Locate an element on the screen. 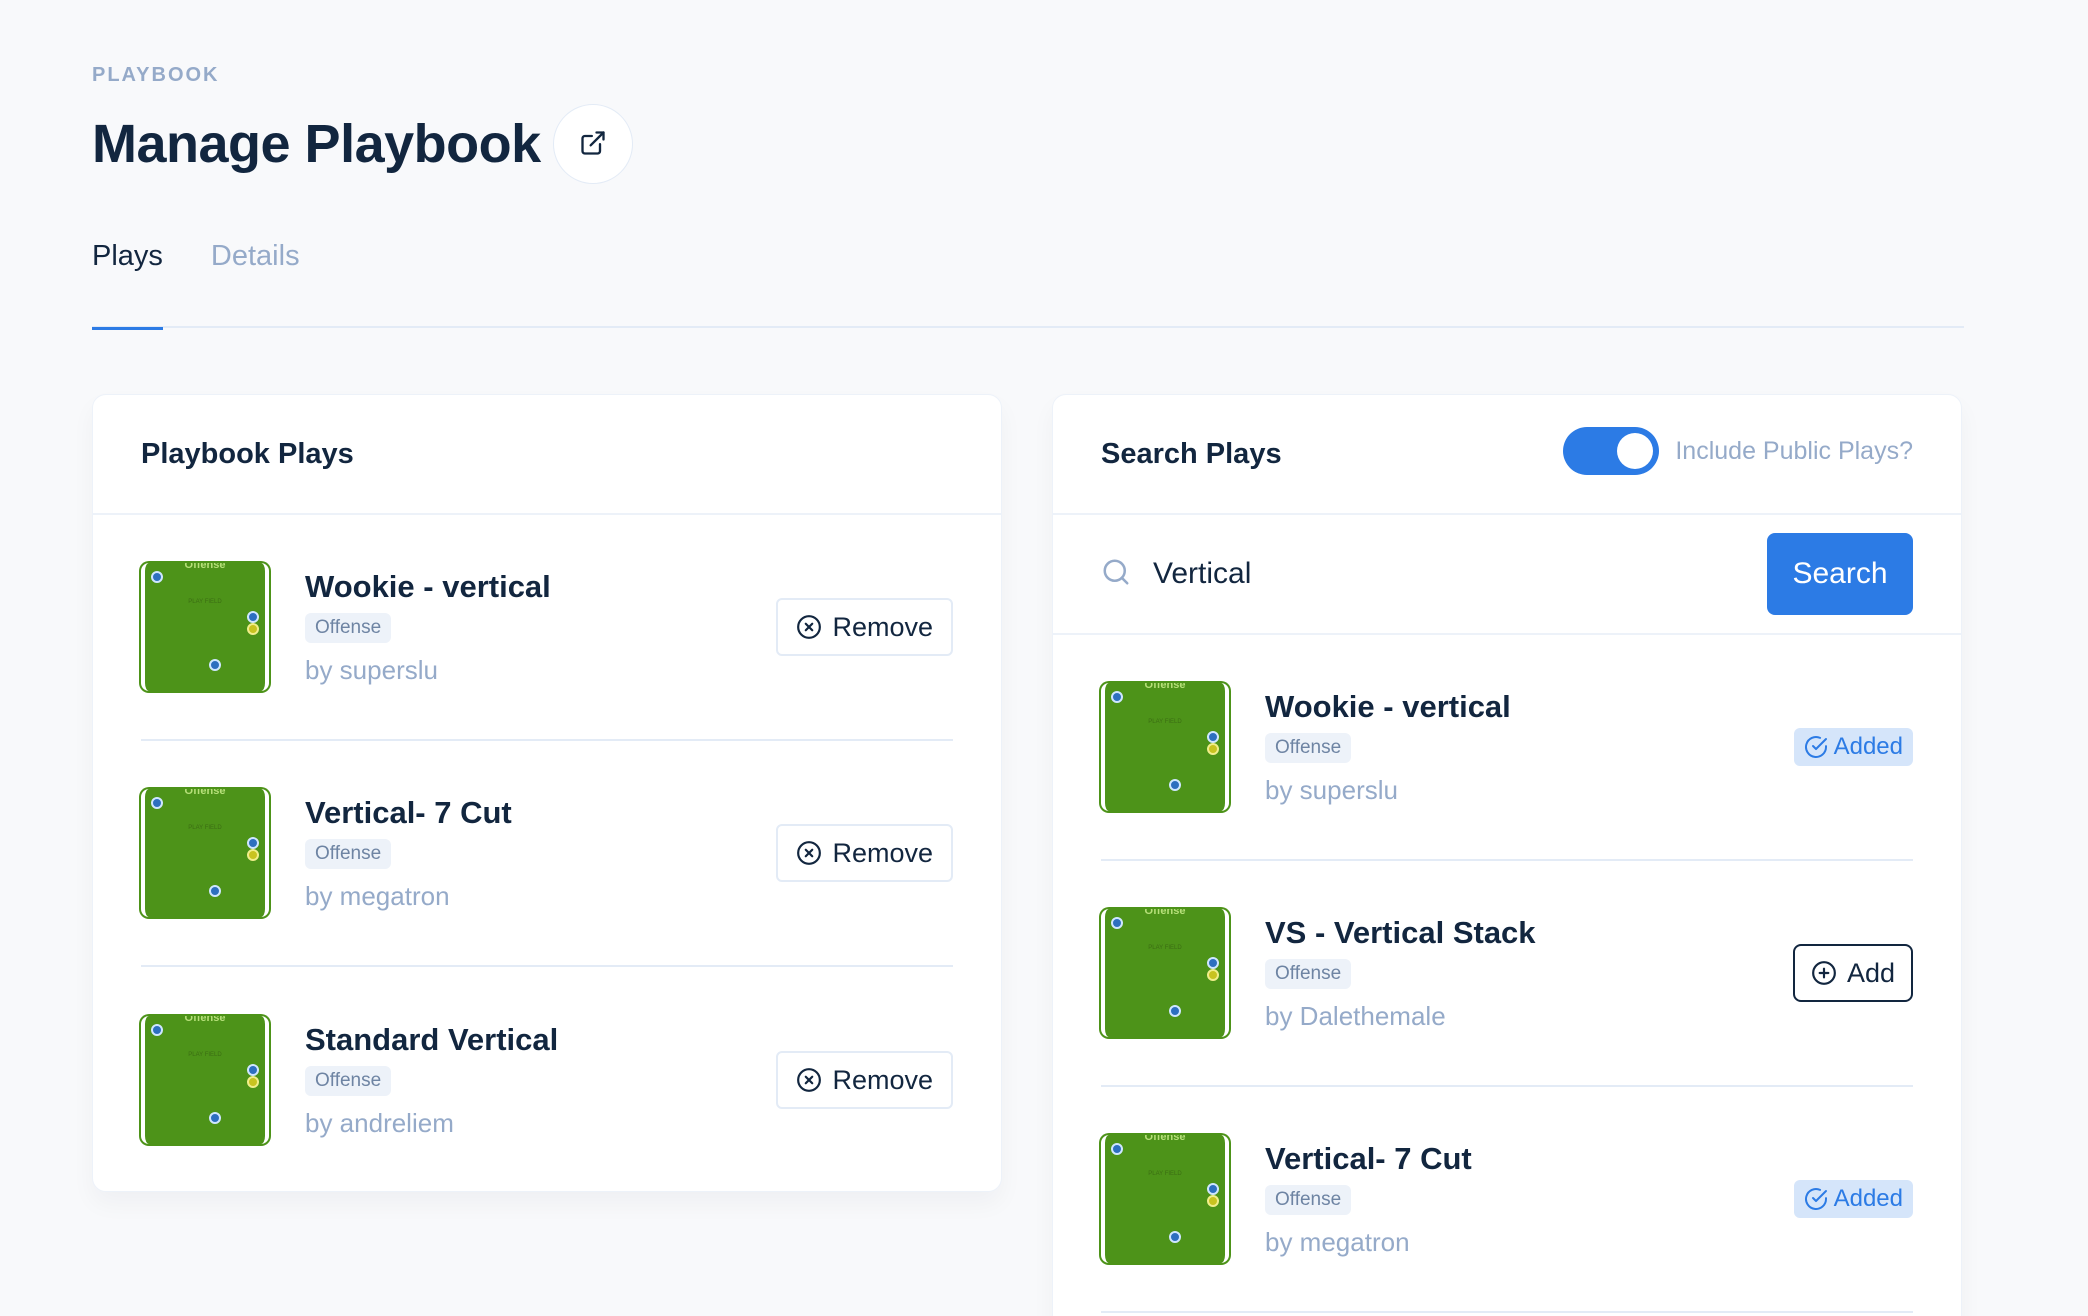 The width and height of the screenshot is (2088, 1316). toggle-knob is located at coordinates (1635, 451).